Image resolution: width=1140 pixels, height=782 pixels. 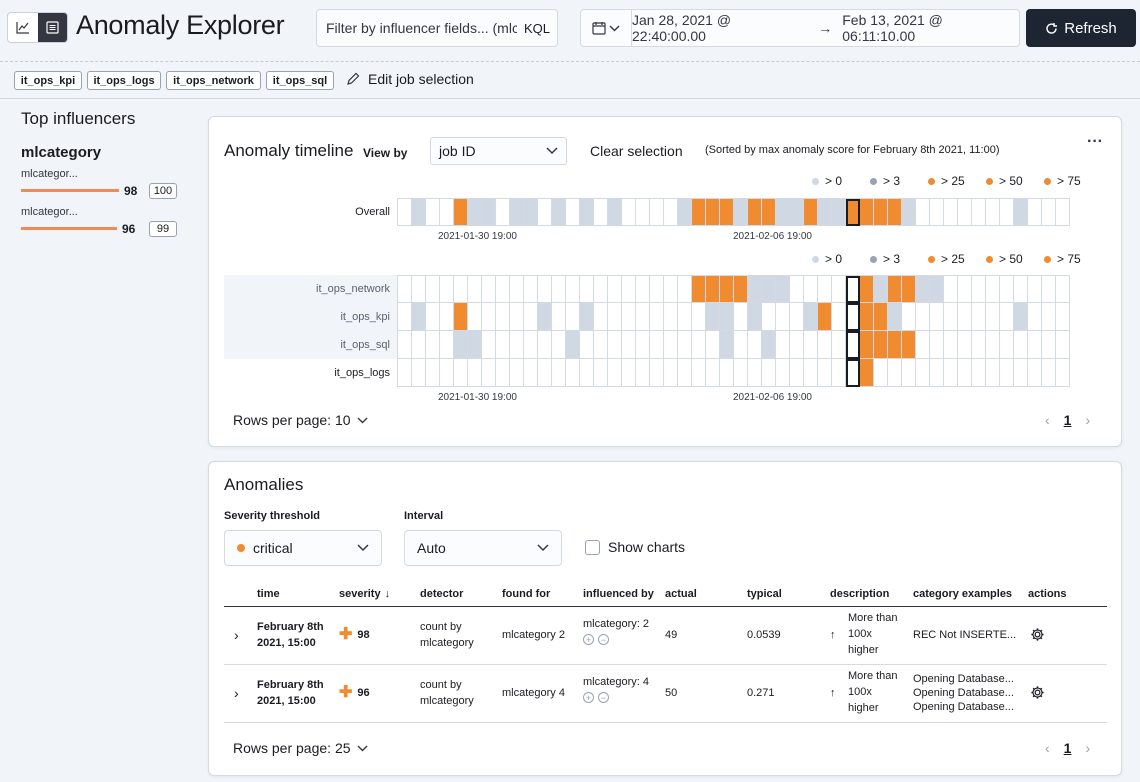 What do you see at coordinates (300, 420) in the screenshot?
I see `rows-per-page: Rows per page: 10` at bounding box center [300, 420].